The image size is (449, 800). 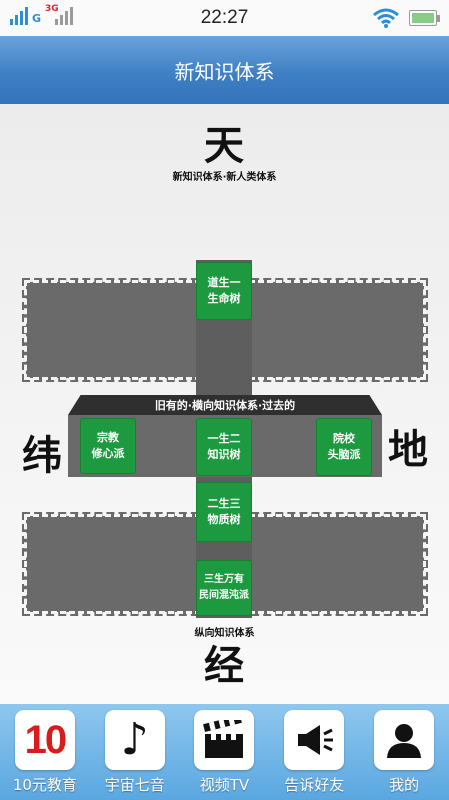 I want to click on earth-char: 地, so click(x=408, y=450).